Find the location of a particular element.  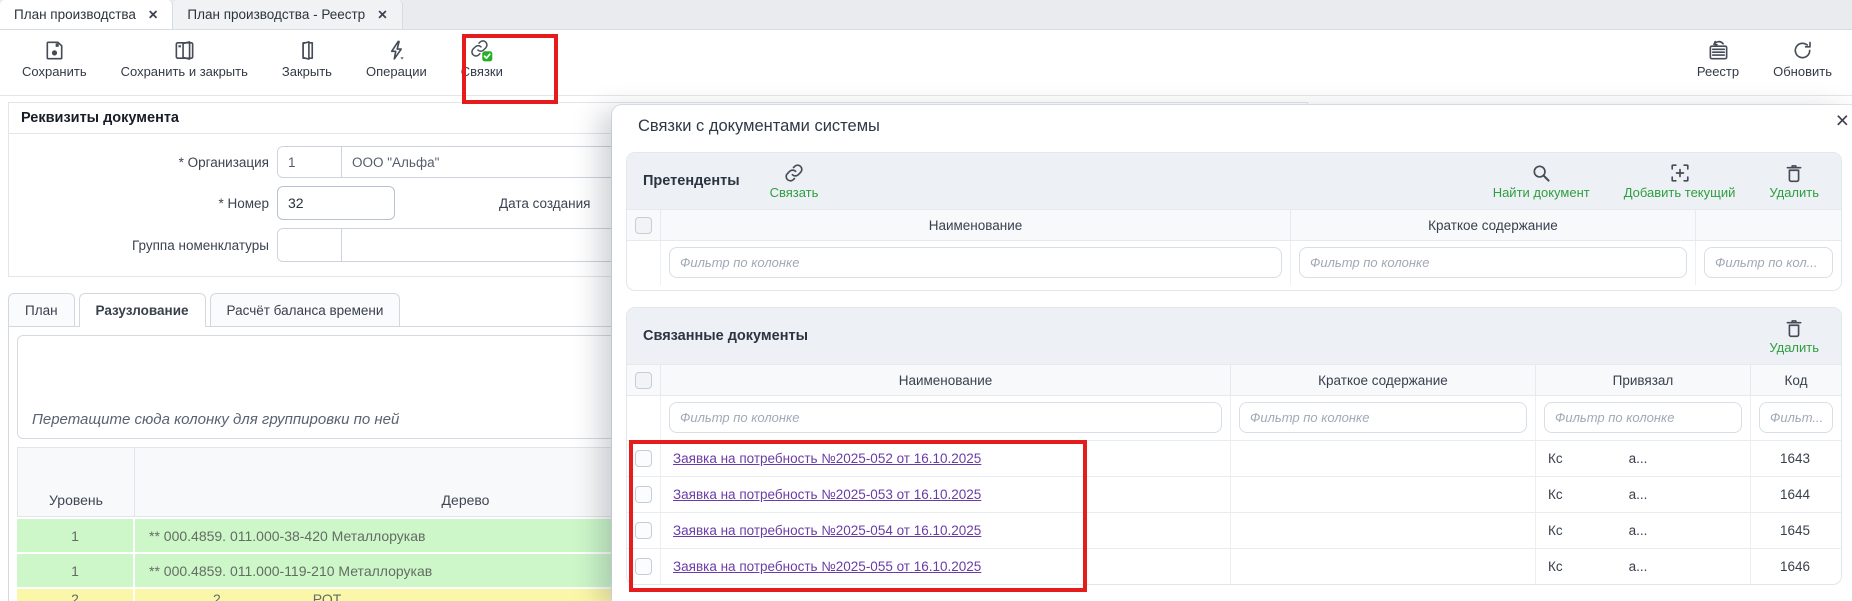

subtab-razuzlovanie: Разузлование is located at coordinates (142, 310).